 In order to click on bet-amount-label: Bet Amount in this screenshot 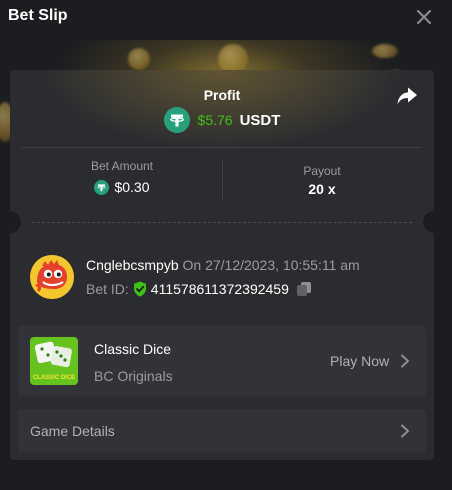, I will do `click(122, 166)`.